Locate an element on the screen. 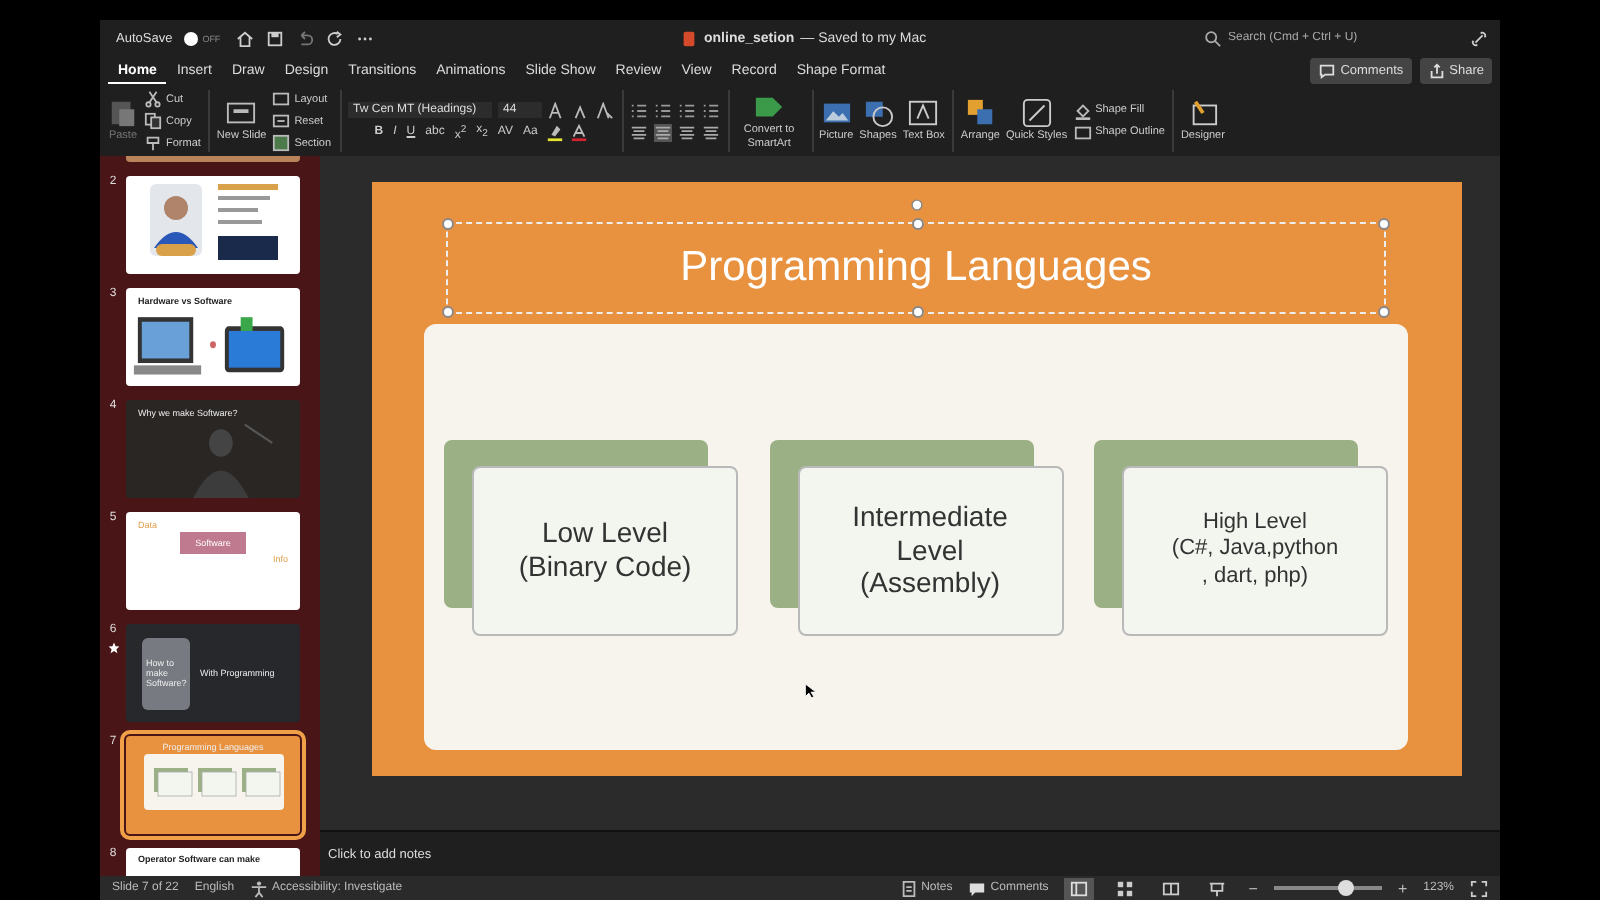 This screenshot has width=1600, height=900. card-text: Low Level is located at coordinates (605, 533).